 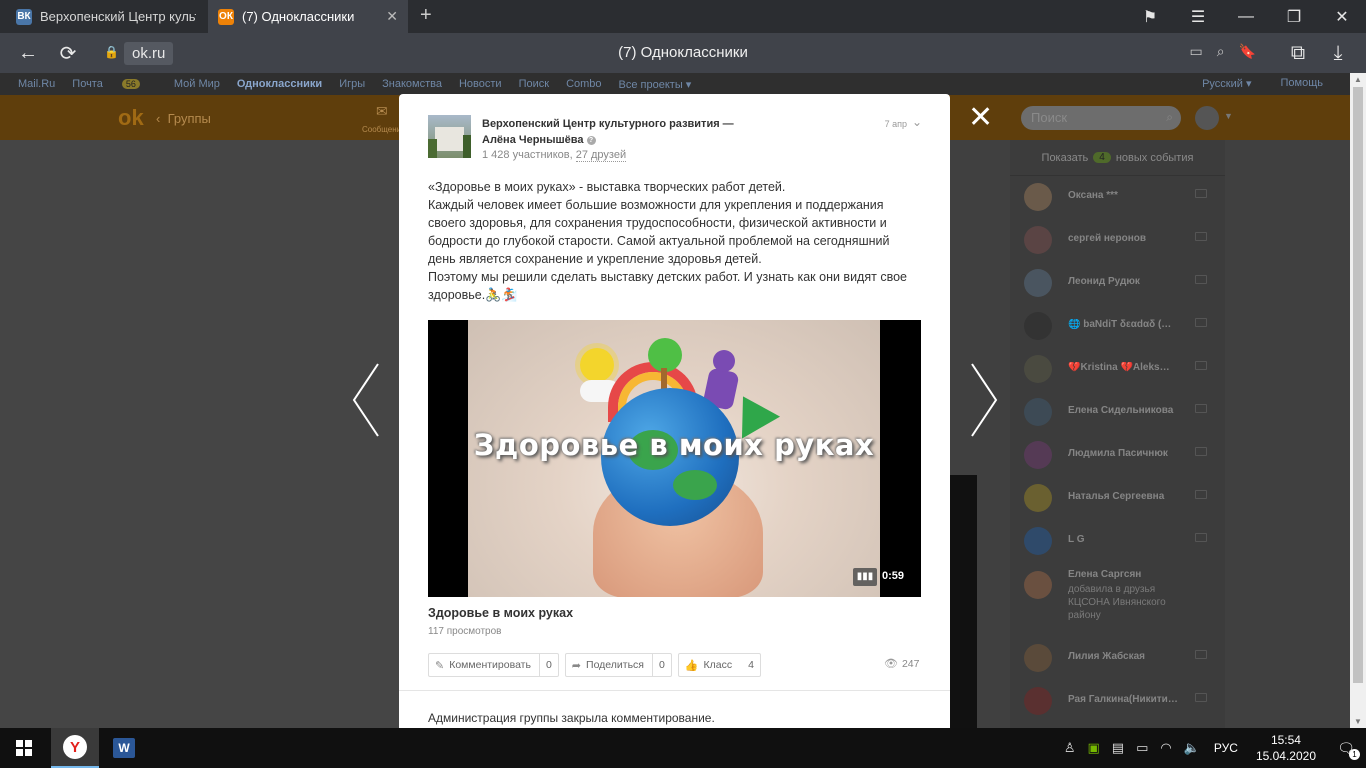 I want to click on comment-button: ✎ Комментировать 0, so click(x=493, y=665).